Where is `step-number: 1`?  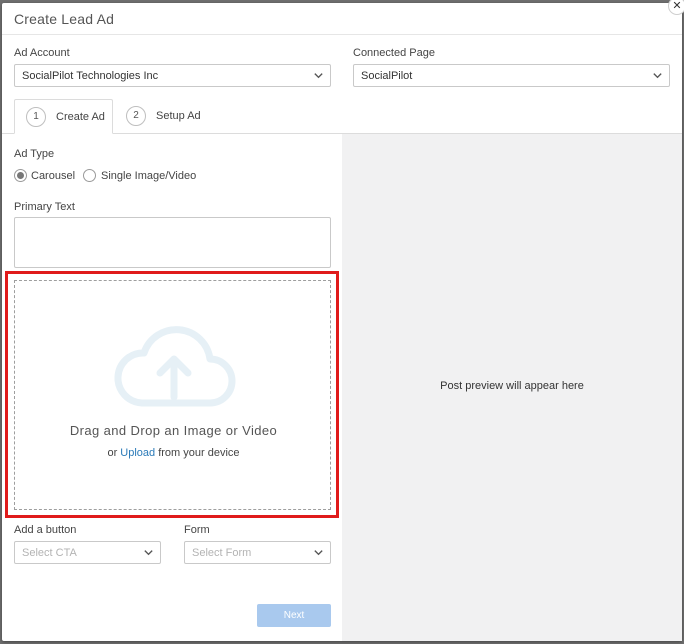 step-number: 1 is located at coordinates (36, 117).